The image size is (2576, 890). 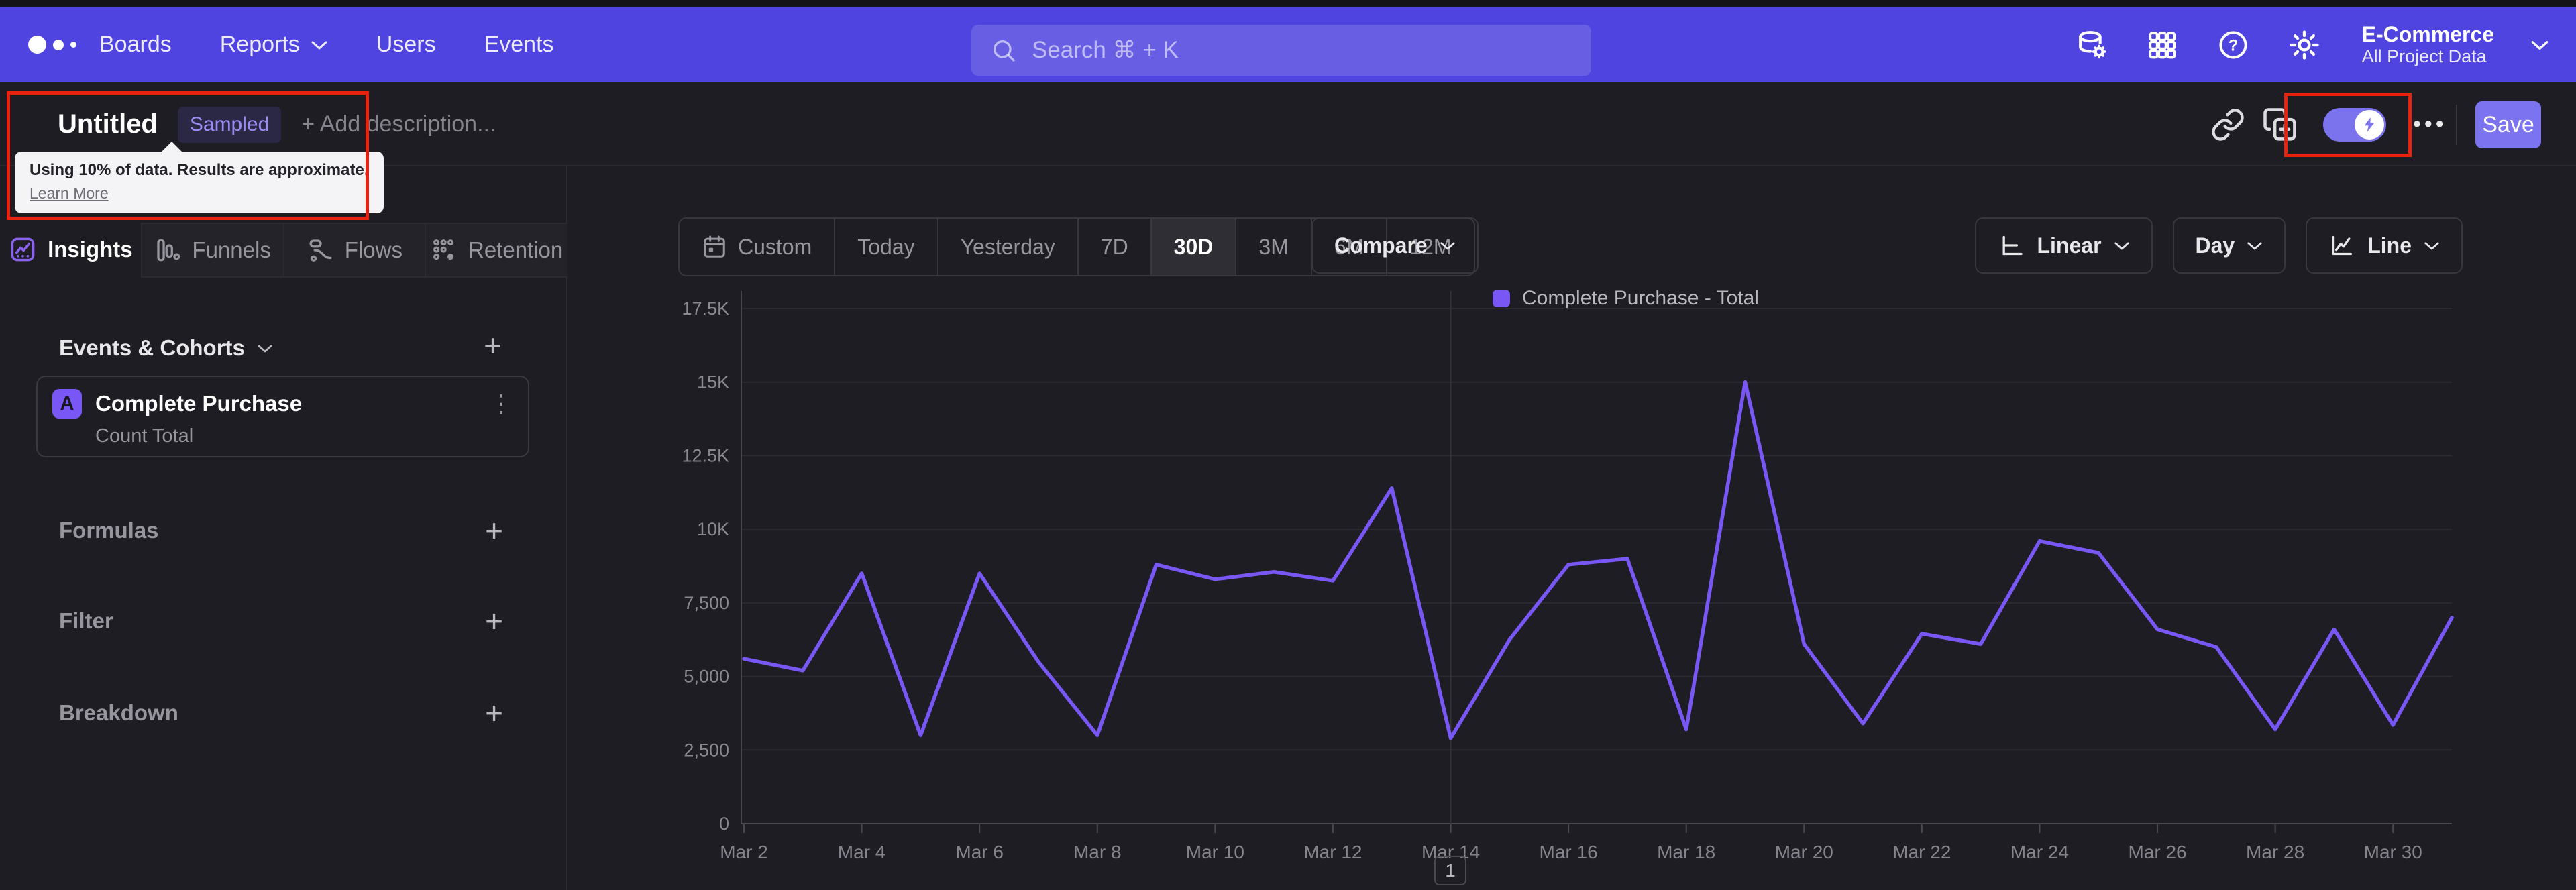 What do you see at coordinates (281, 713) in the screenshot?
I see `breakdown-section: Breakdown +` at bounding box center [281, 713].